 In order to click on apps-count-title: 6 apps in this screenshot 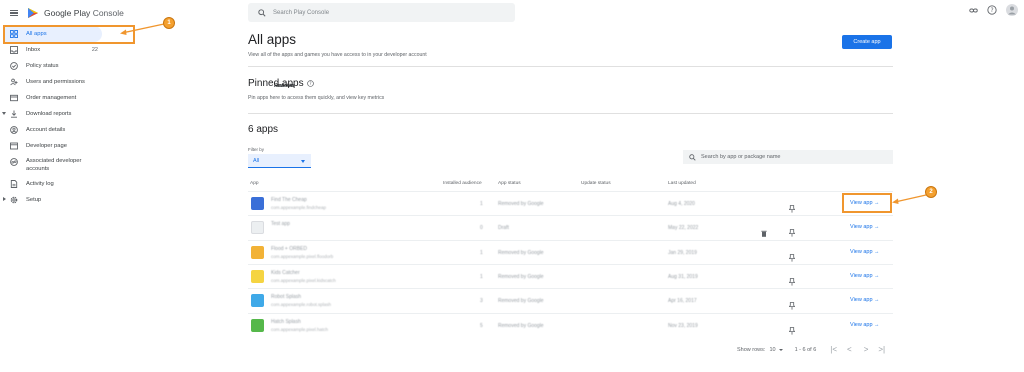, I will do `click(263, 129)`.